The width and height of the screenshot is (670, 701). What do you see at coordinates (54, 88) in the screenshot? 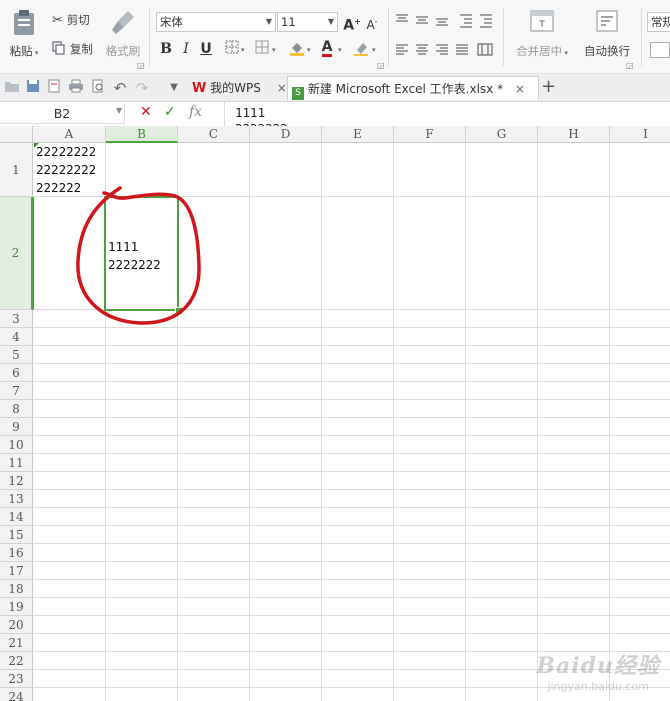
I see `export-pdf-icon` at bounding box center [54, 88].